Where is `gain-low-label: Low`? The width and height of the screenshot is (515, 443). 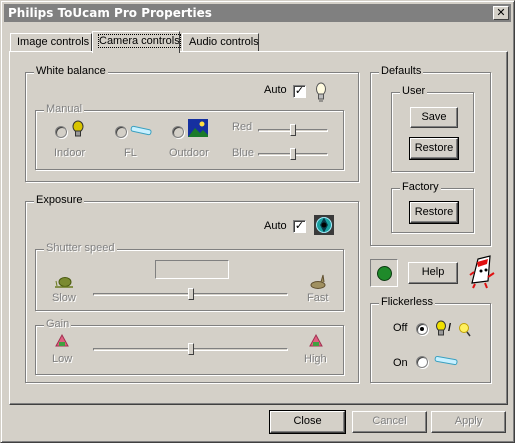 gain-low-label: Low is located at coordinates (62, 359).